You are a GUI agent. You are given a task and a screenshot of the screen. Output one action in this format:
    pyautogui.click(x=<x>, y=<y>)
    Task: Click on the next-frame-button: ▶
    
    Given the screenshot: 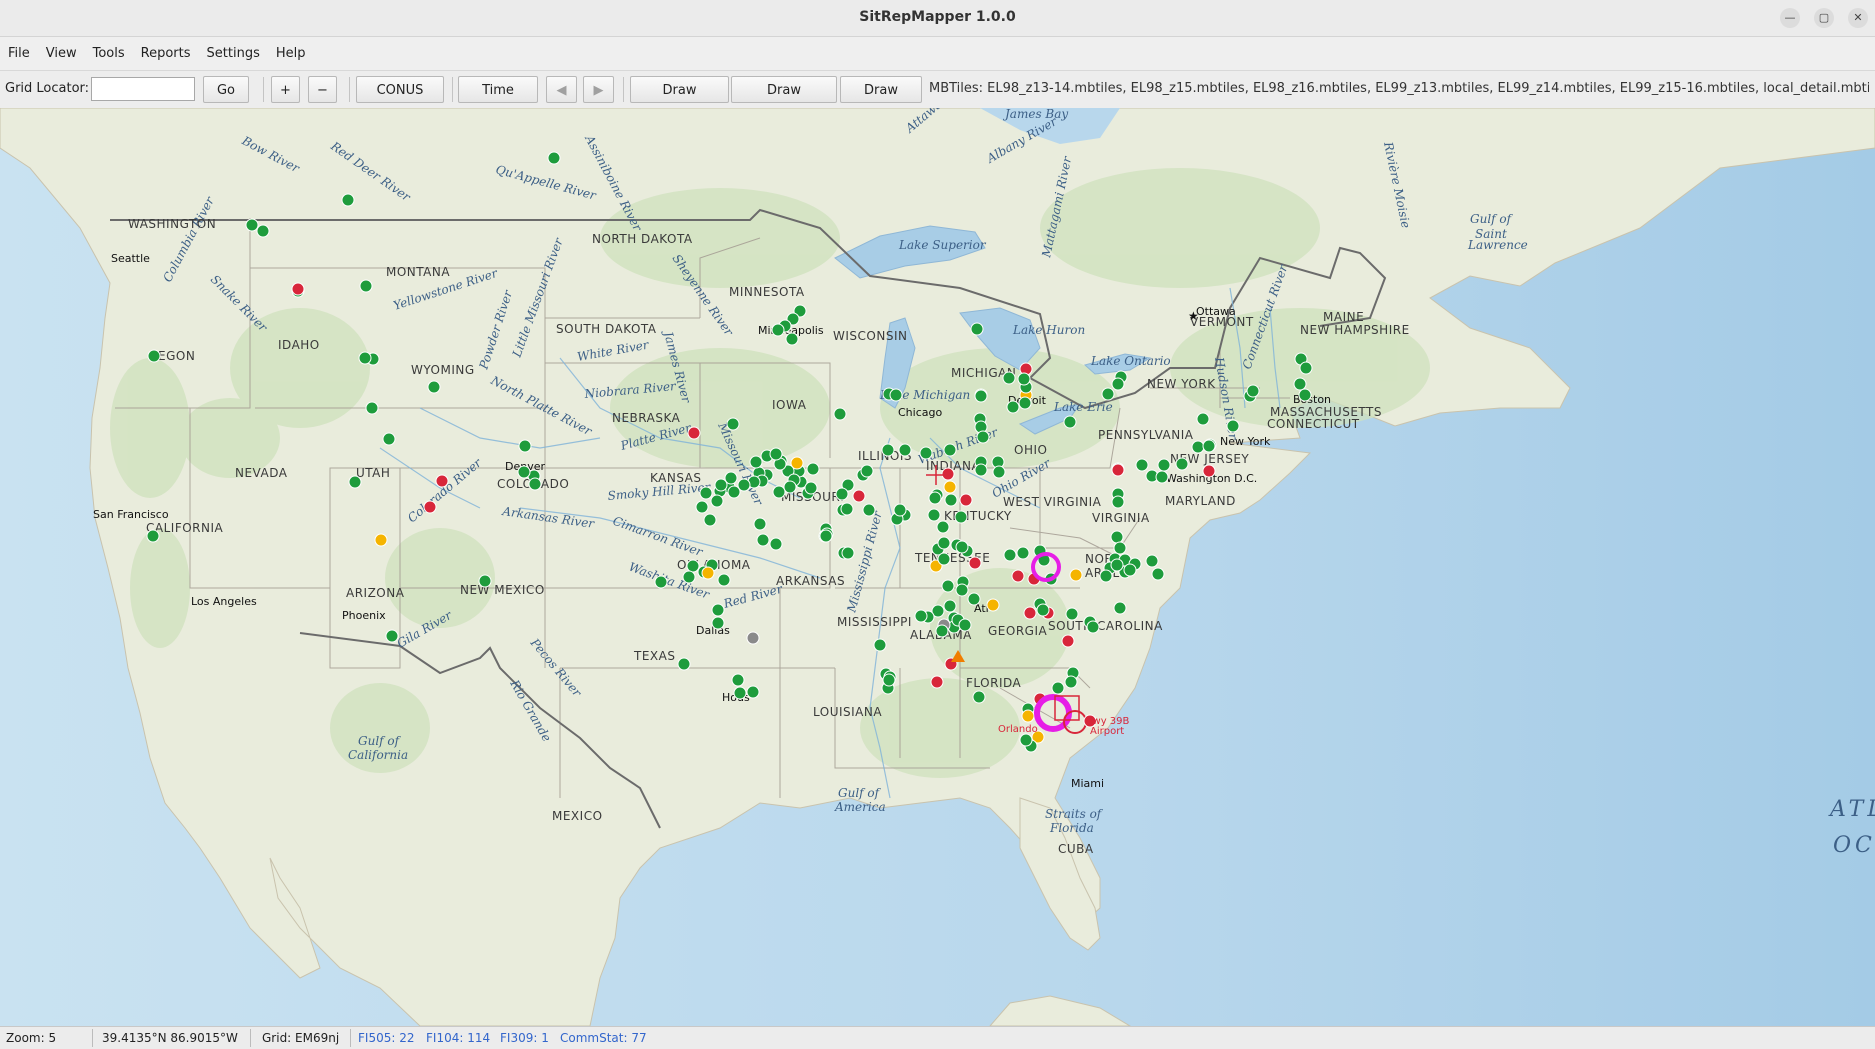 What is the action you would take?
    pyautogui.click(x=598, y=89)
    